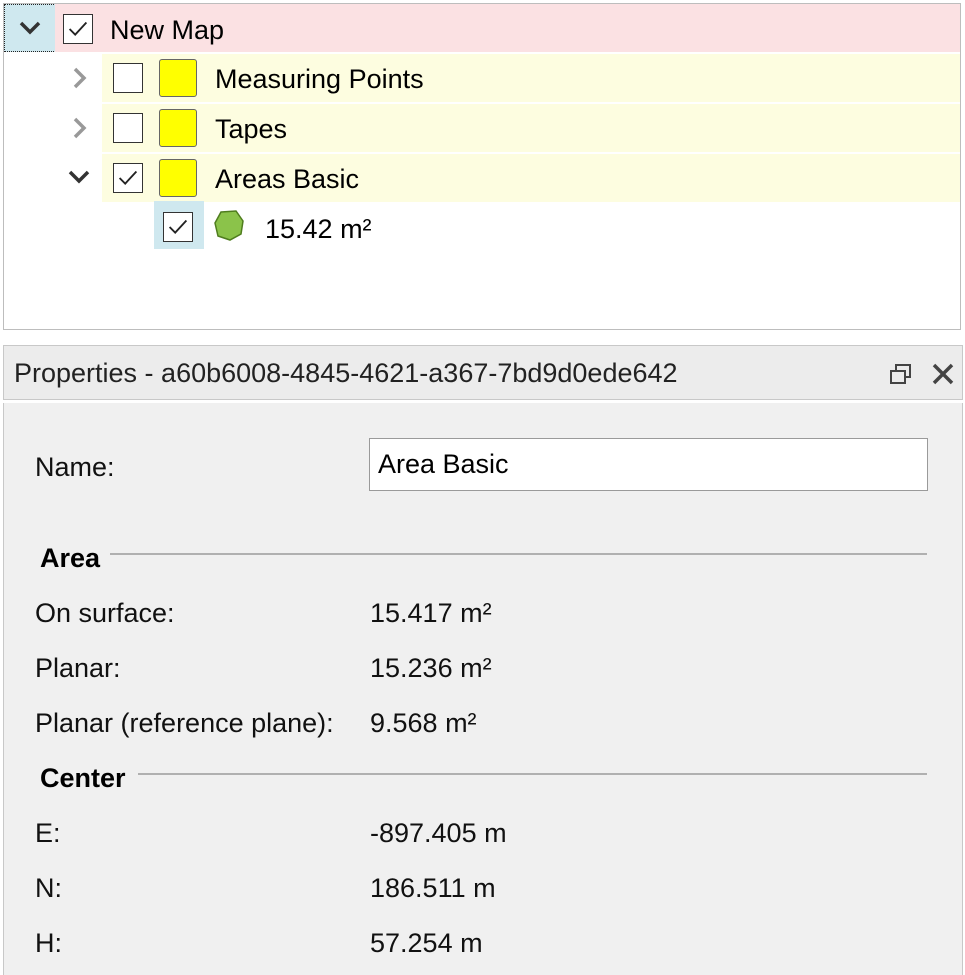  I want to click on planar-label: Planar:, so click(78, 668).